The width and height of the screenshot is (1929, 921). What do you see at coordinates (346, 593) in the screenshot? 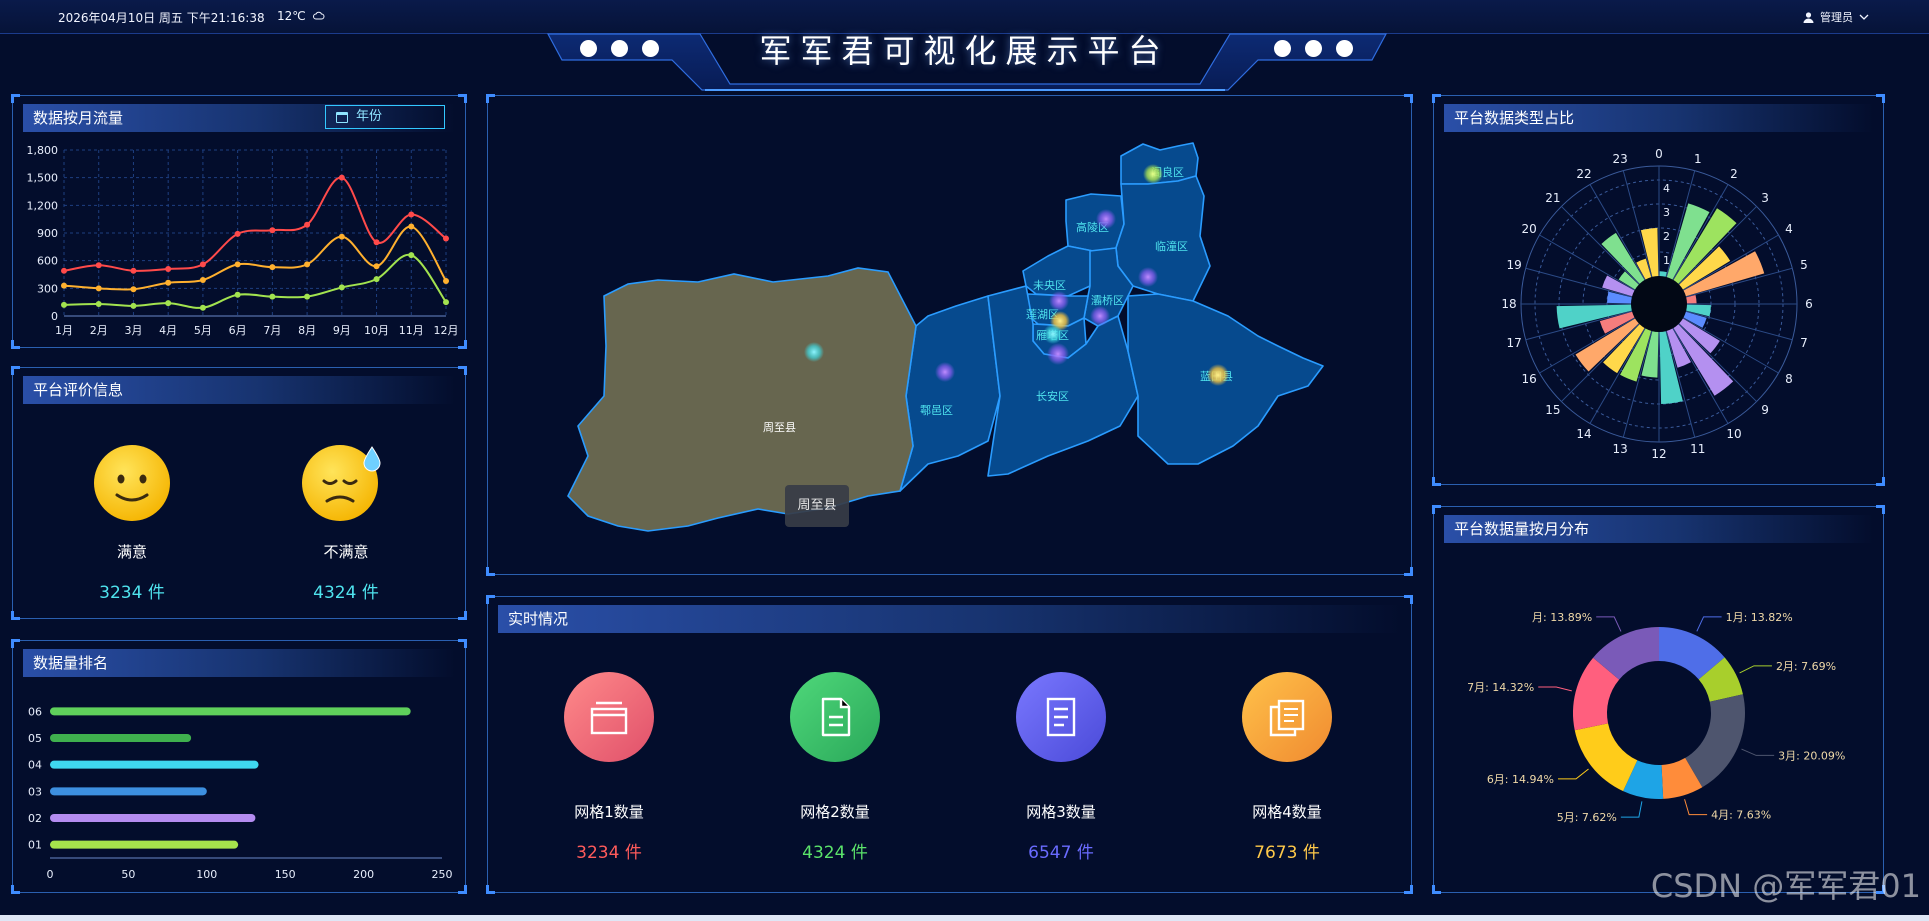
I see `unsatisfied-value: 4324 件` at bounding box center [346, 593].